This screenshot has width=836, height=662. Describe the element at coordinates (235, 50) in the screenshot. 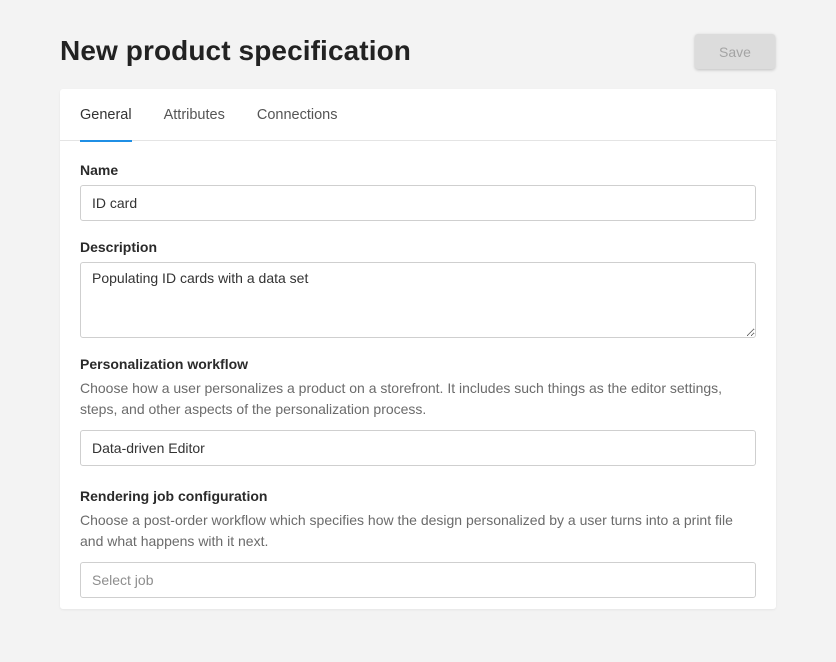

I see `page-title: New product specification` at that location.